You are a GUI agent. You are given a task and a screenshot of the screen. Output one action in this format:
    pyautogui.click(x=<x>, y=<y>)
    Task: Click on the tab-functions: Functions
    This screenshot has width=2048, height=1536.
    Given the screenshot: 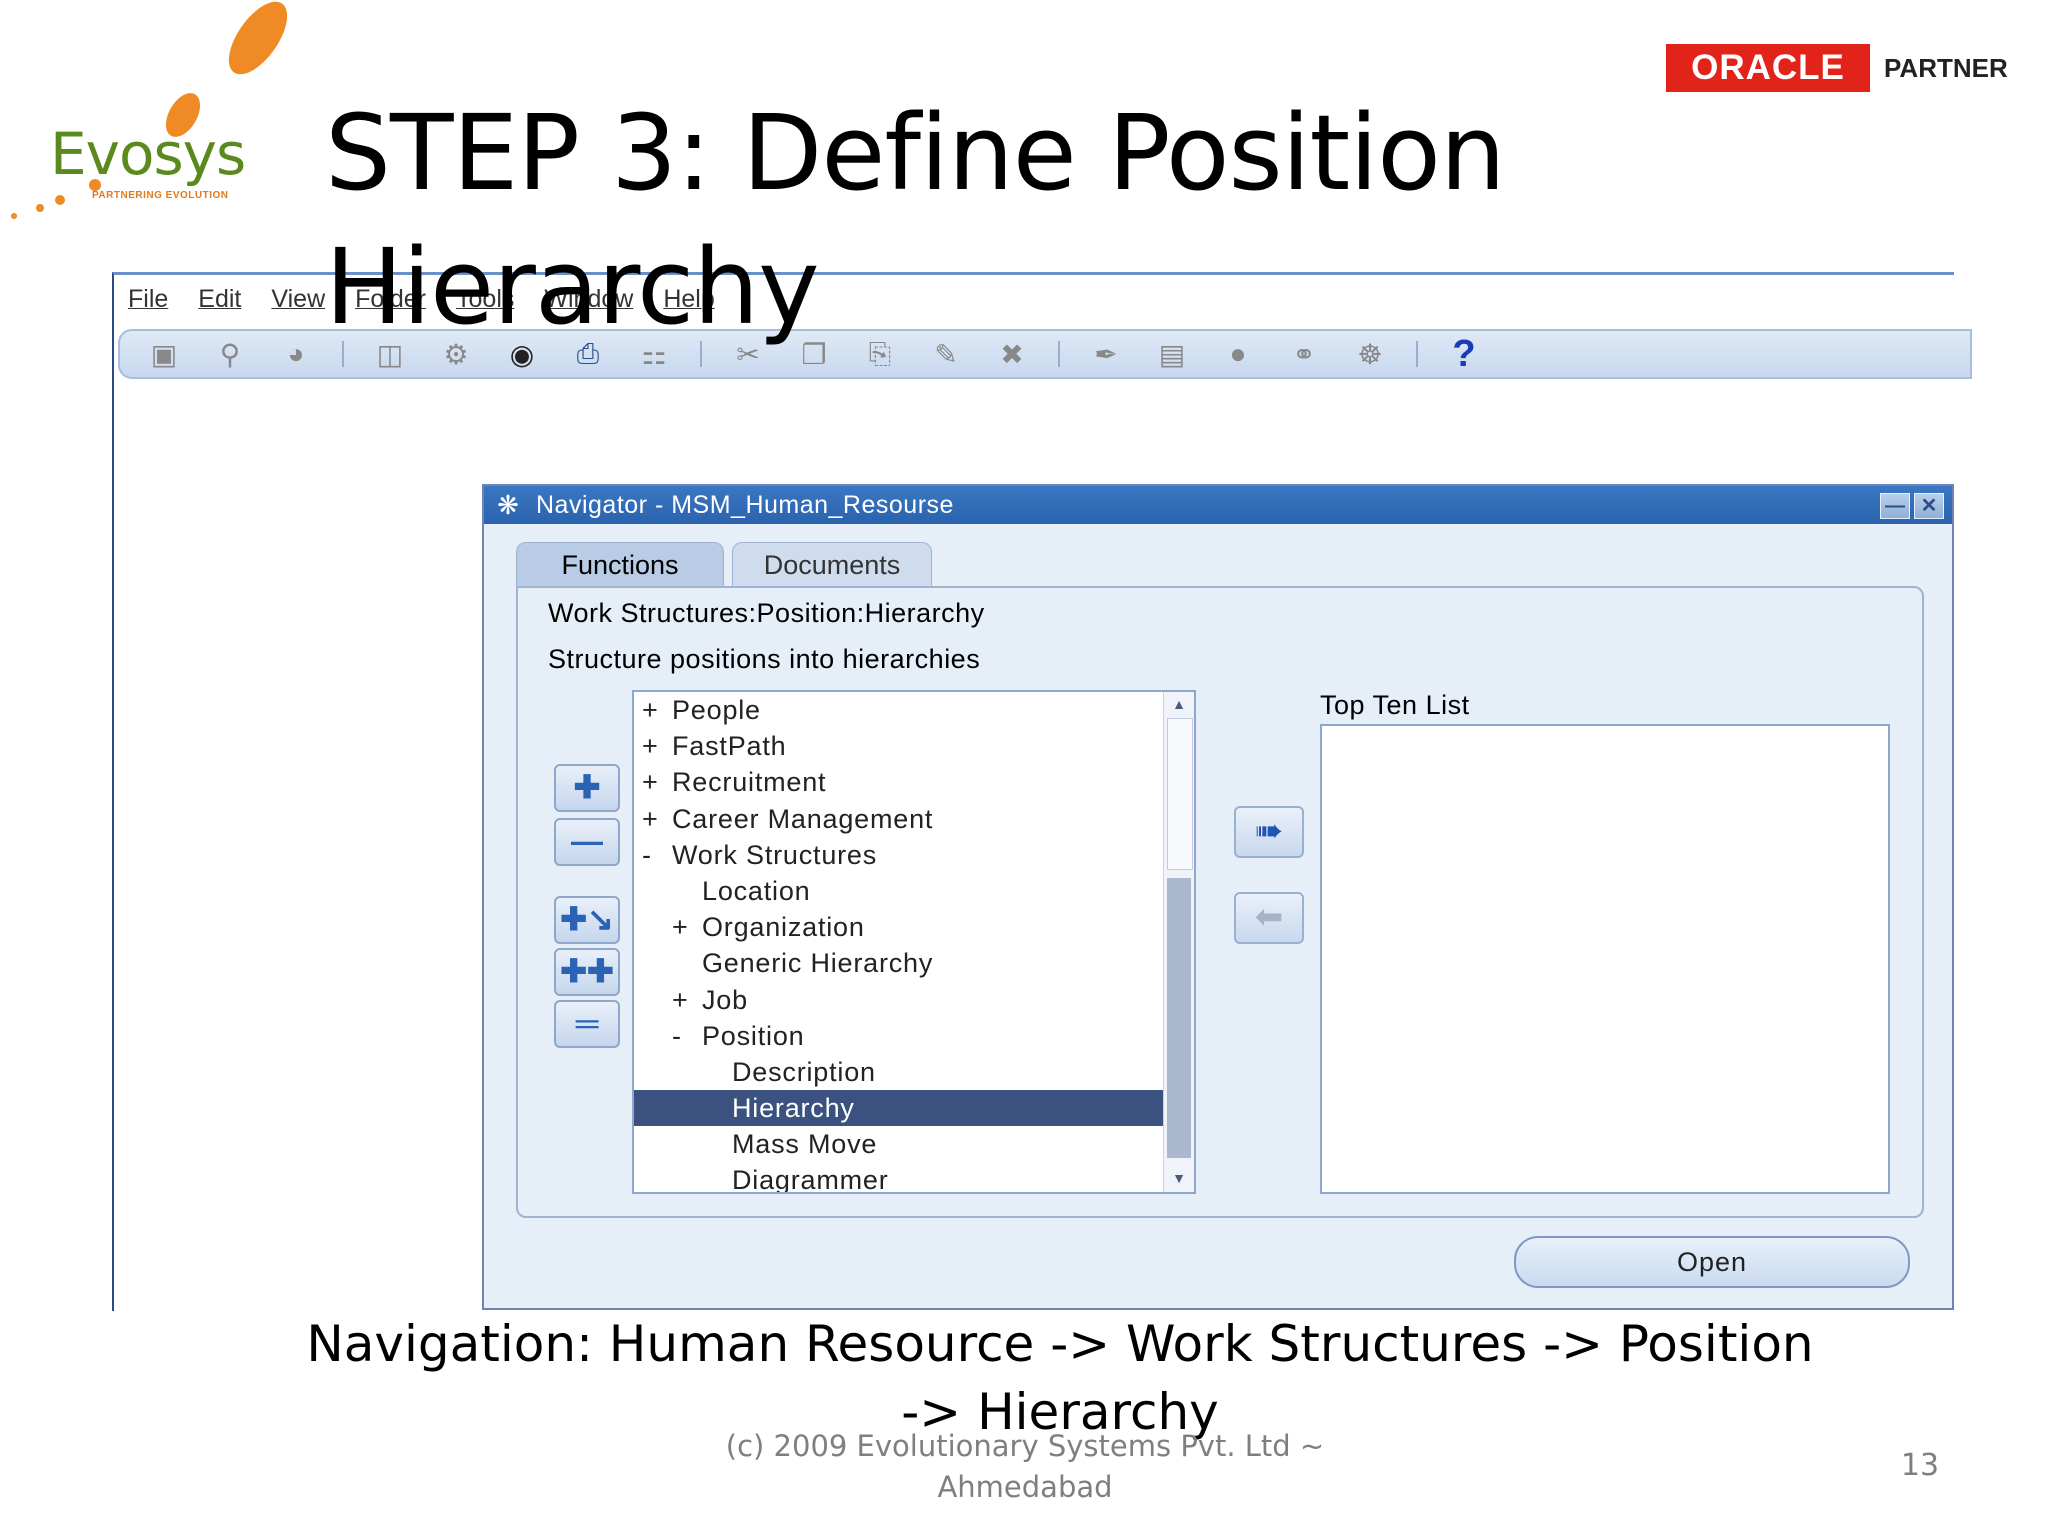 What is the action you would take?
    pyautogui.click(x=620, y=564)
    